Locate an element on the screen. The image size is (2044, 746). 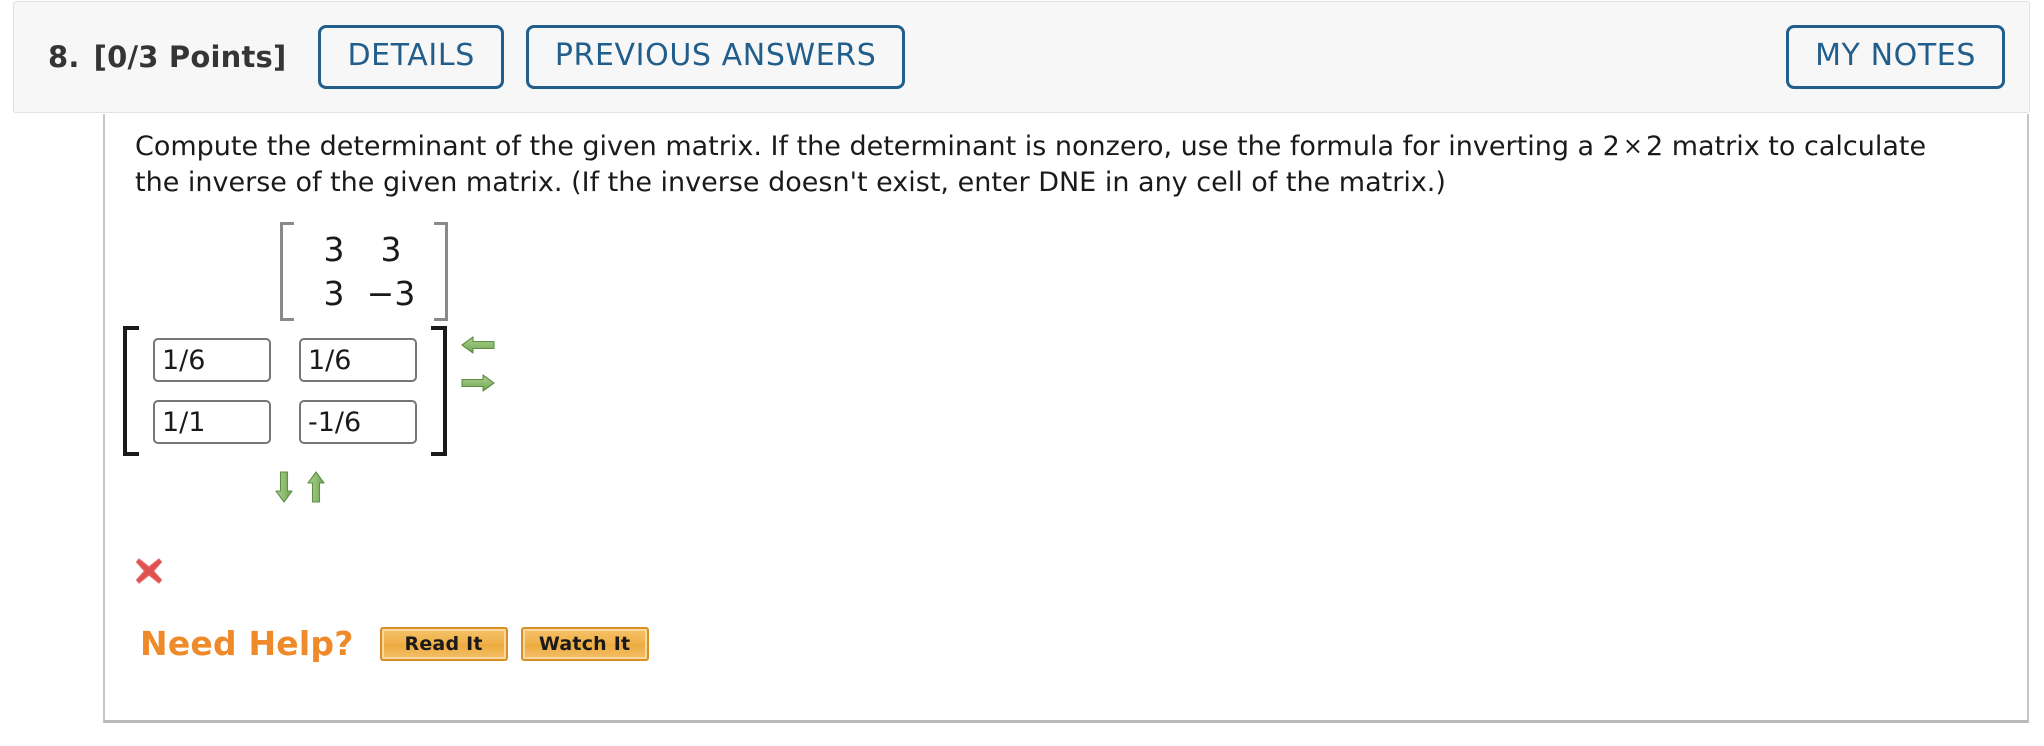
given-cell-r2c1: 3 is located at coordinates (334, 293).